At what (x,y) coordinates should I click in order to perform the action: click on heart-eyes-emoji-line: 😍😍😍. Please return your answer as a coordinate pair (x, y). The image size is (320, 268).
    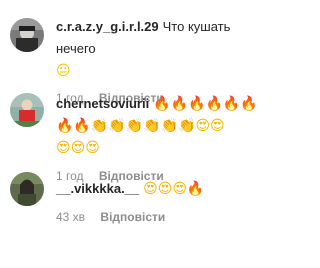
    Looking at the image, I should click on (78, 148).